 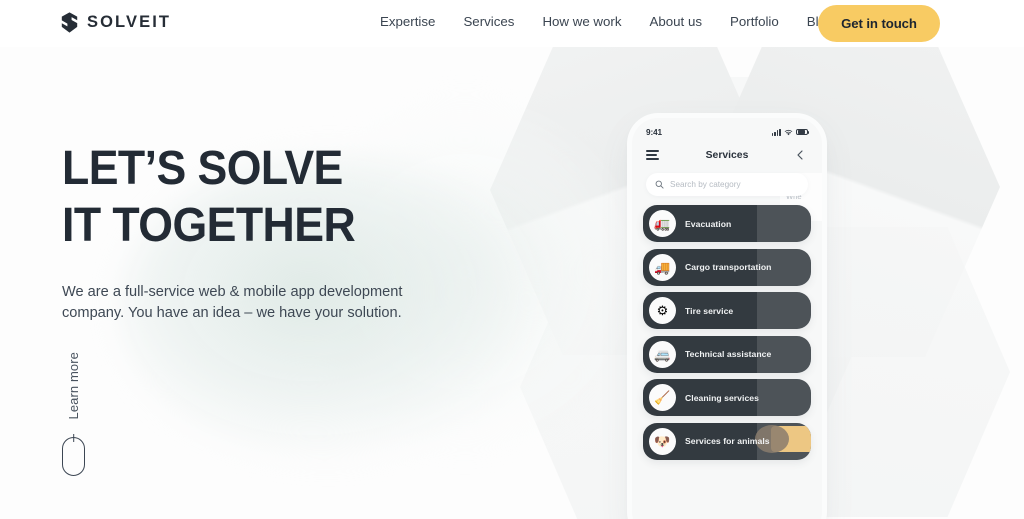 I want to click on logo: SOLVEIT, so click(x=116, y=22).